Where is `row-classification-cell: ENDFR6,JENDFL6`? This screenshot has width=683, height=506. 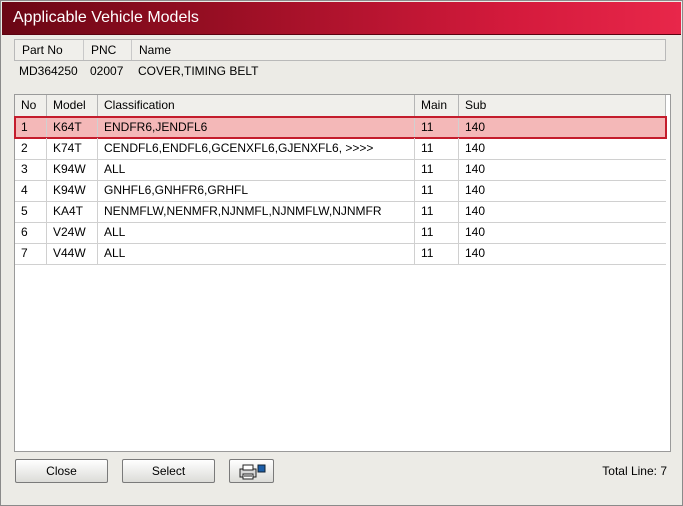 row-classification-cell: ENDFR6,JENDFL6 is located at coordinates (256, 127).